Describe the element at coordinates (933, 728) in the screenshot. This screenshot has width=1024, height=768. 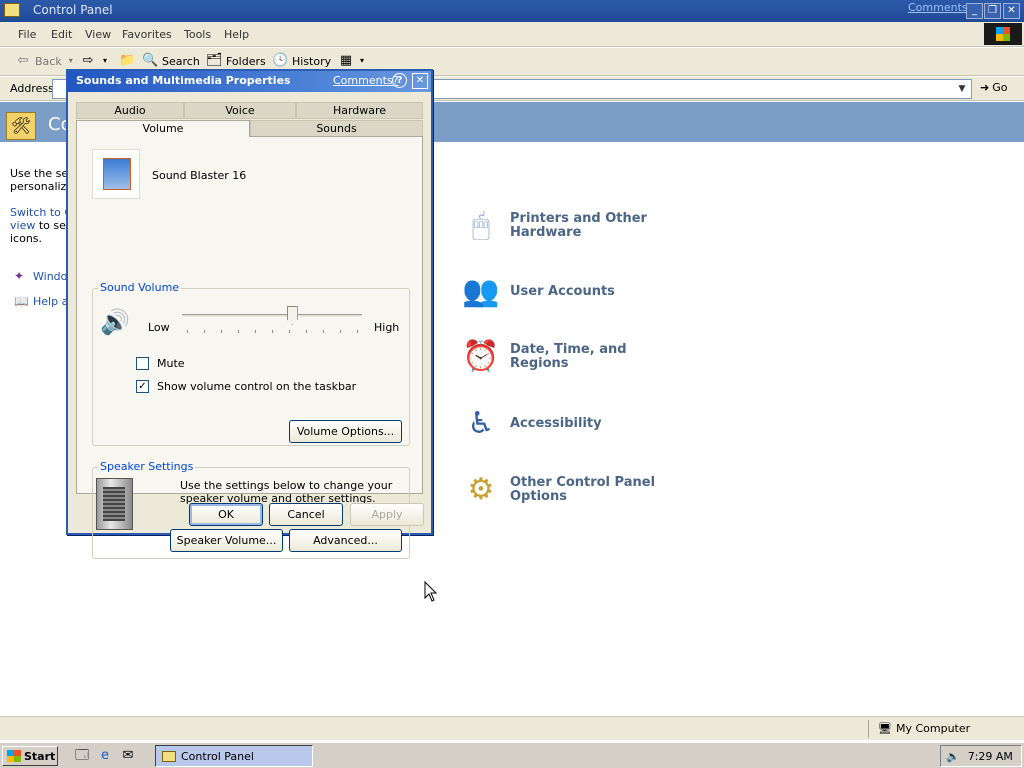
I see `status-zone-label: My Computer` at that location.